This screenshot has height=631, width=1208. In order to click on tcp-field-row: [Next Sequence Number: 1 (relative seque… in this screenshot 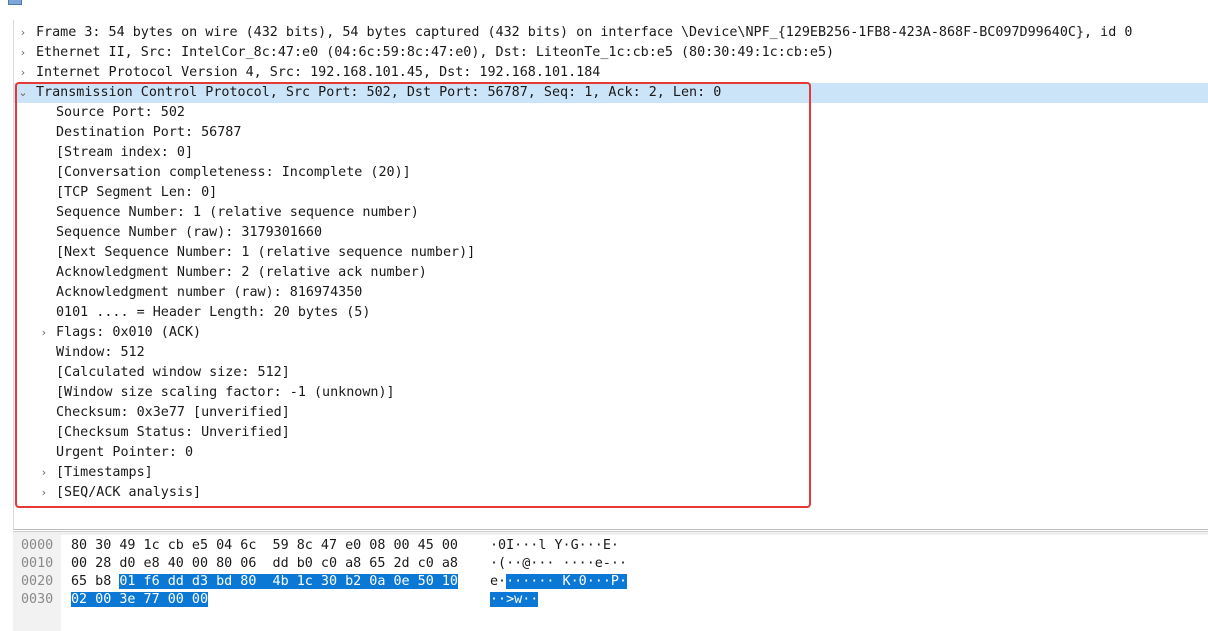, I will do `click(611, 253)`.